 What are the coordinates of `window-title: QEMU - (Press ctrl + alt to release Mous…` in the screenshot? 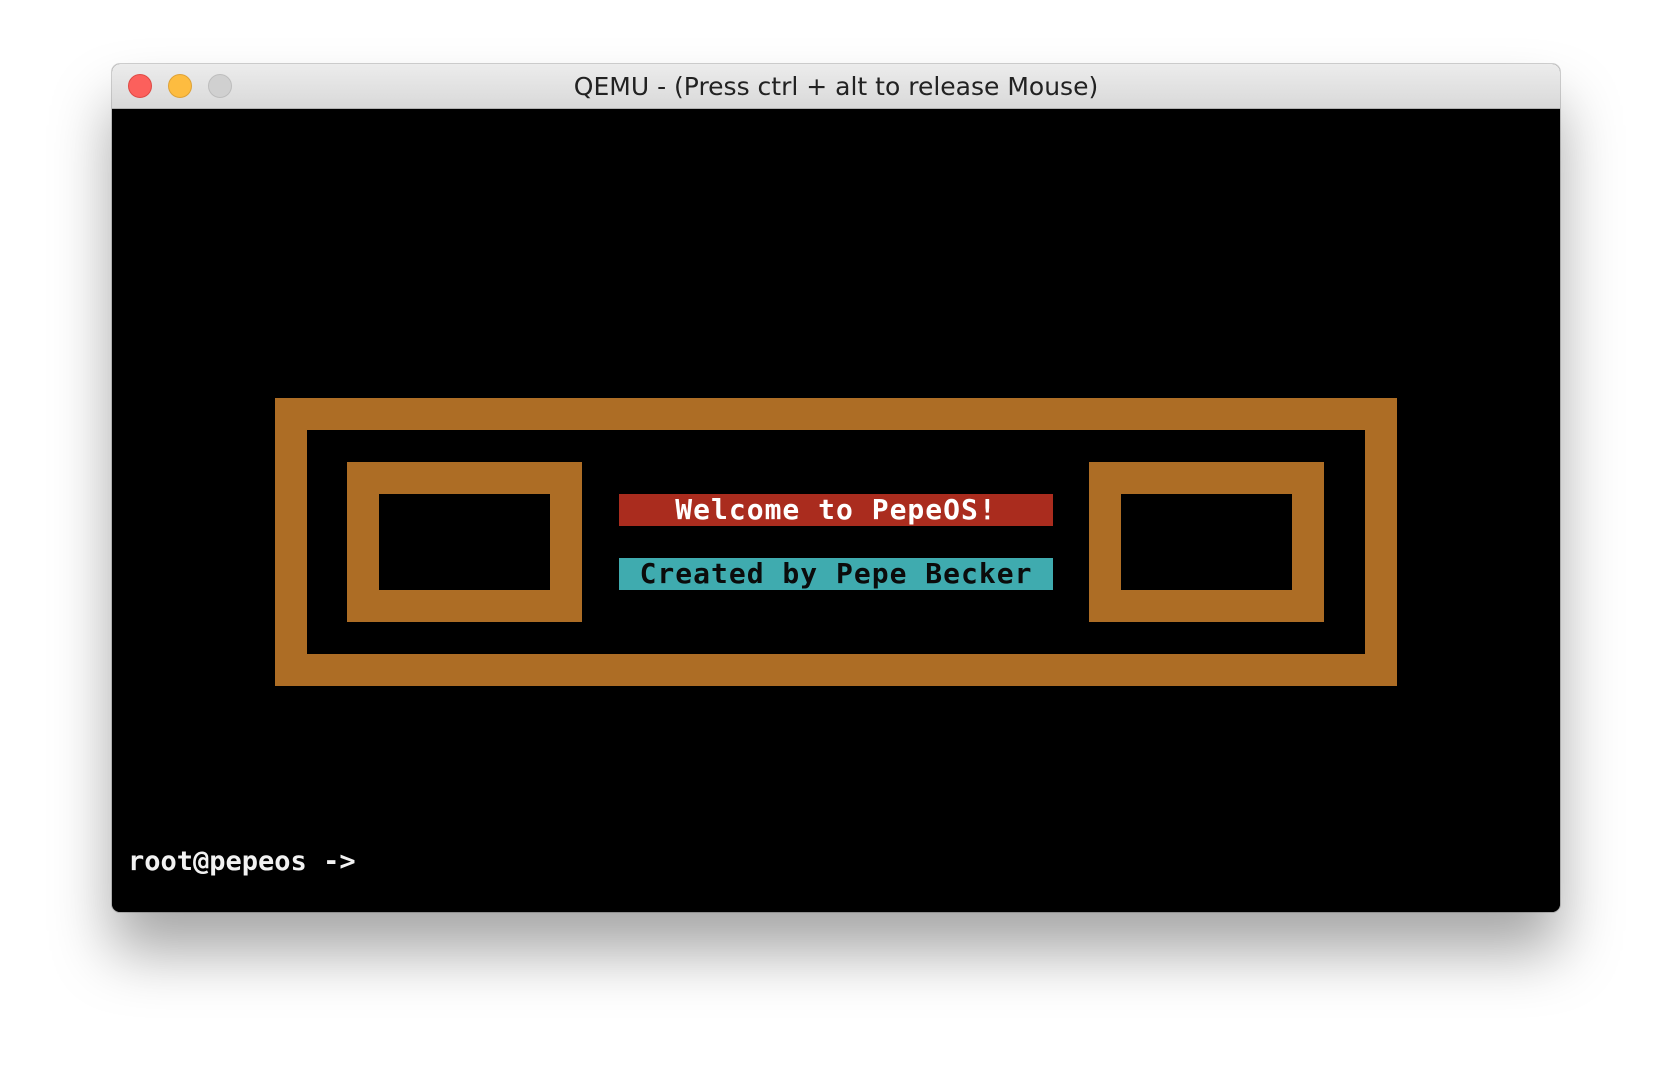 It's located at (836, 86).